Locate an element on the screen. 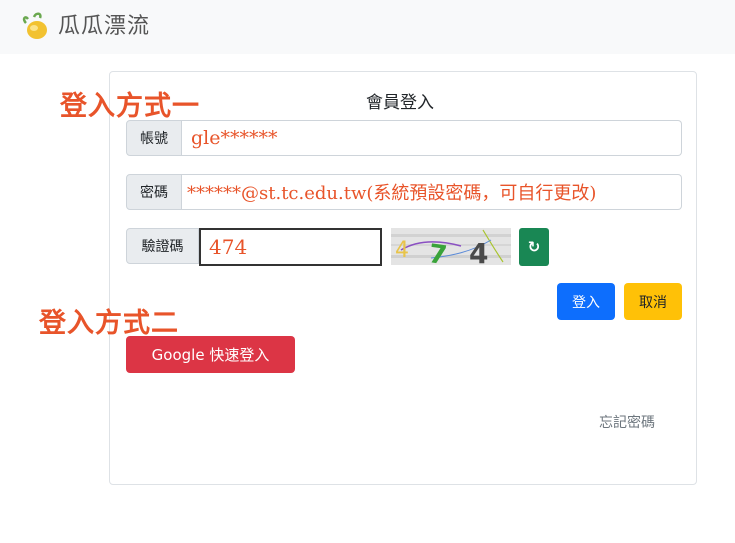 This screenshot has height=543, width=735. login-button: 登入 is located at coordinates (586, 301).